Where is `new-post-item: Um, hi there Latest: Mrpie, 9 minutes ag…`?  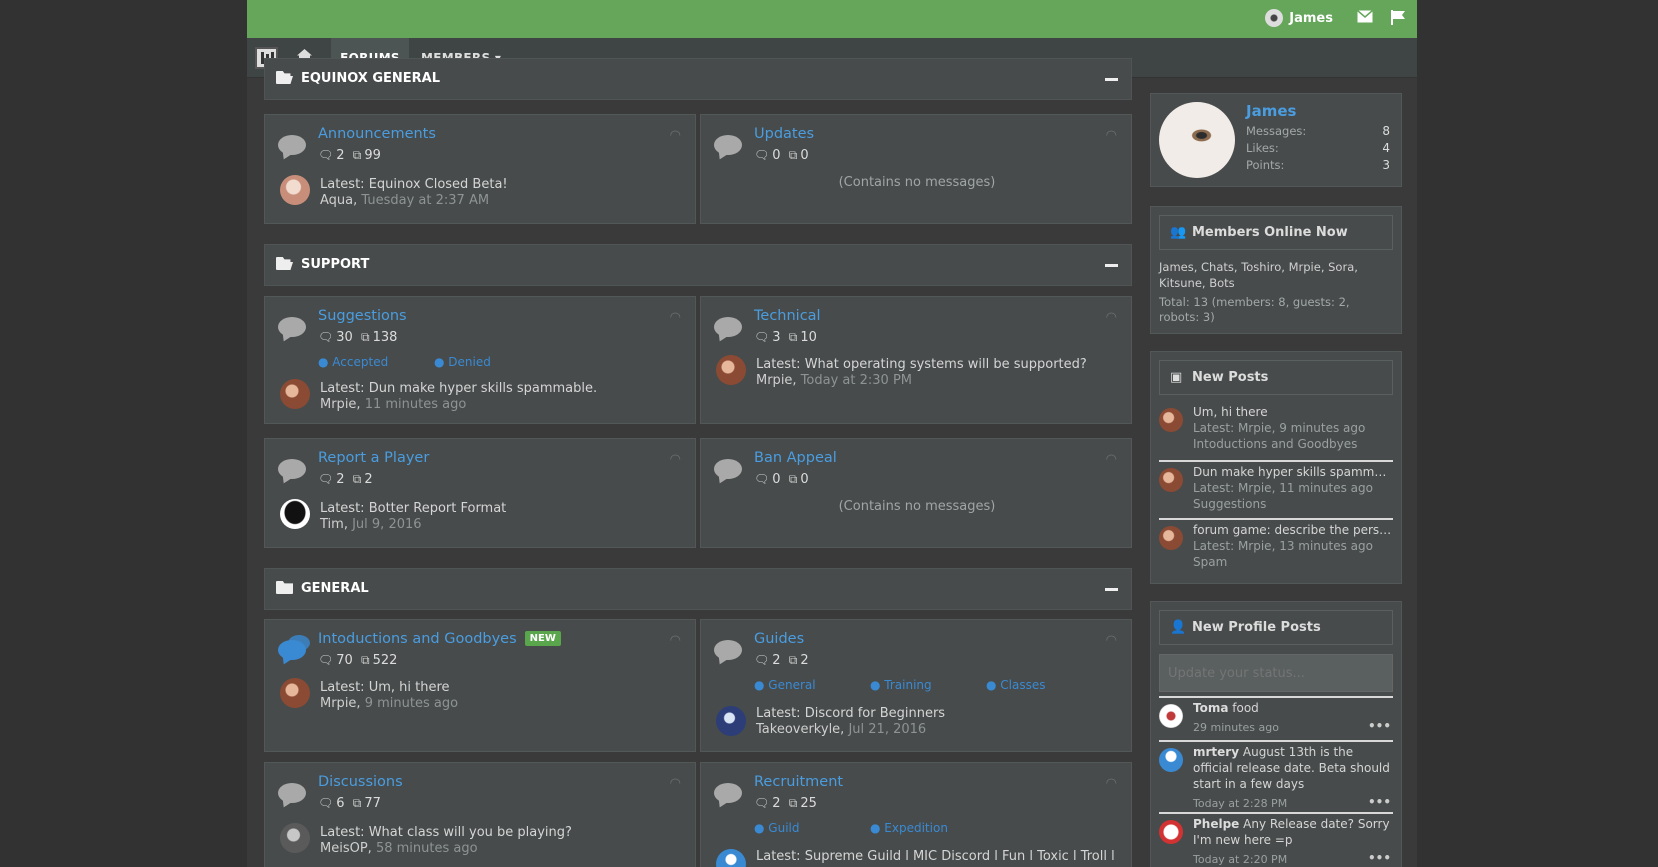 new-post-item: Um, hi there Latest: Mrpie, 9 minutes ag… is located at coordinates (1276, 429).